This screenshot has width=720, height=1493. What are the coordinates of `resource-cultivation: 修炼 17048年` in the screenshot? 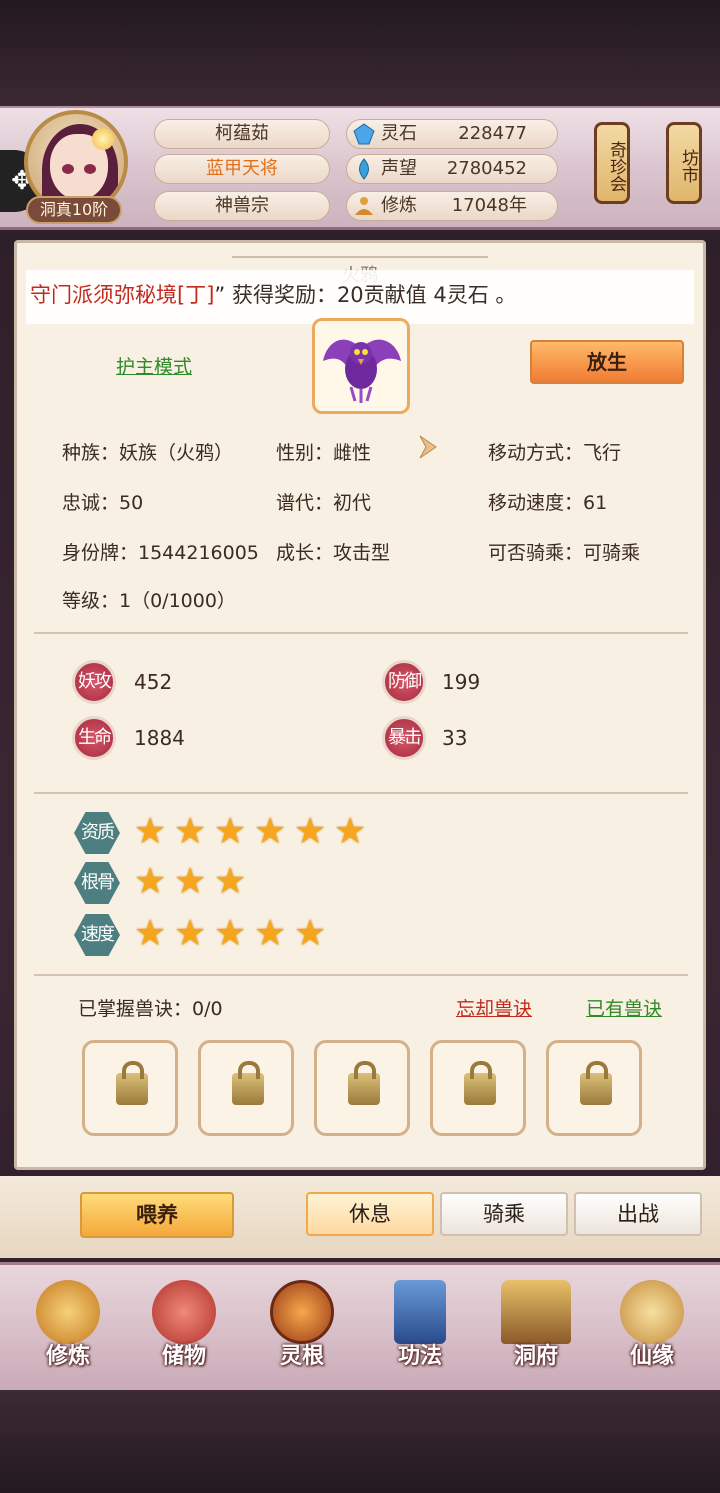 It's located at (452, 206).